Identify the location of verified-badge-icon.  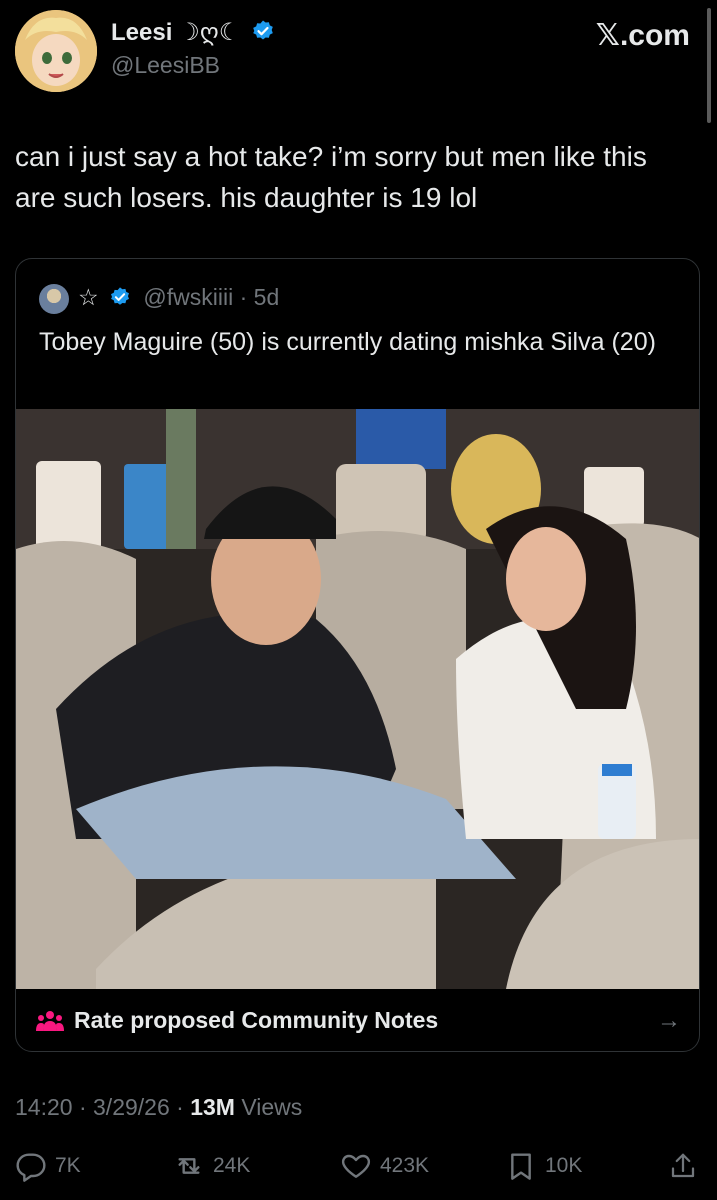
(263, 34).